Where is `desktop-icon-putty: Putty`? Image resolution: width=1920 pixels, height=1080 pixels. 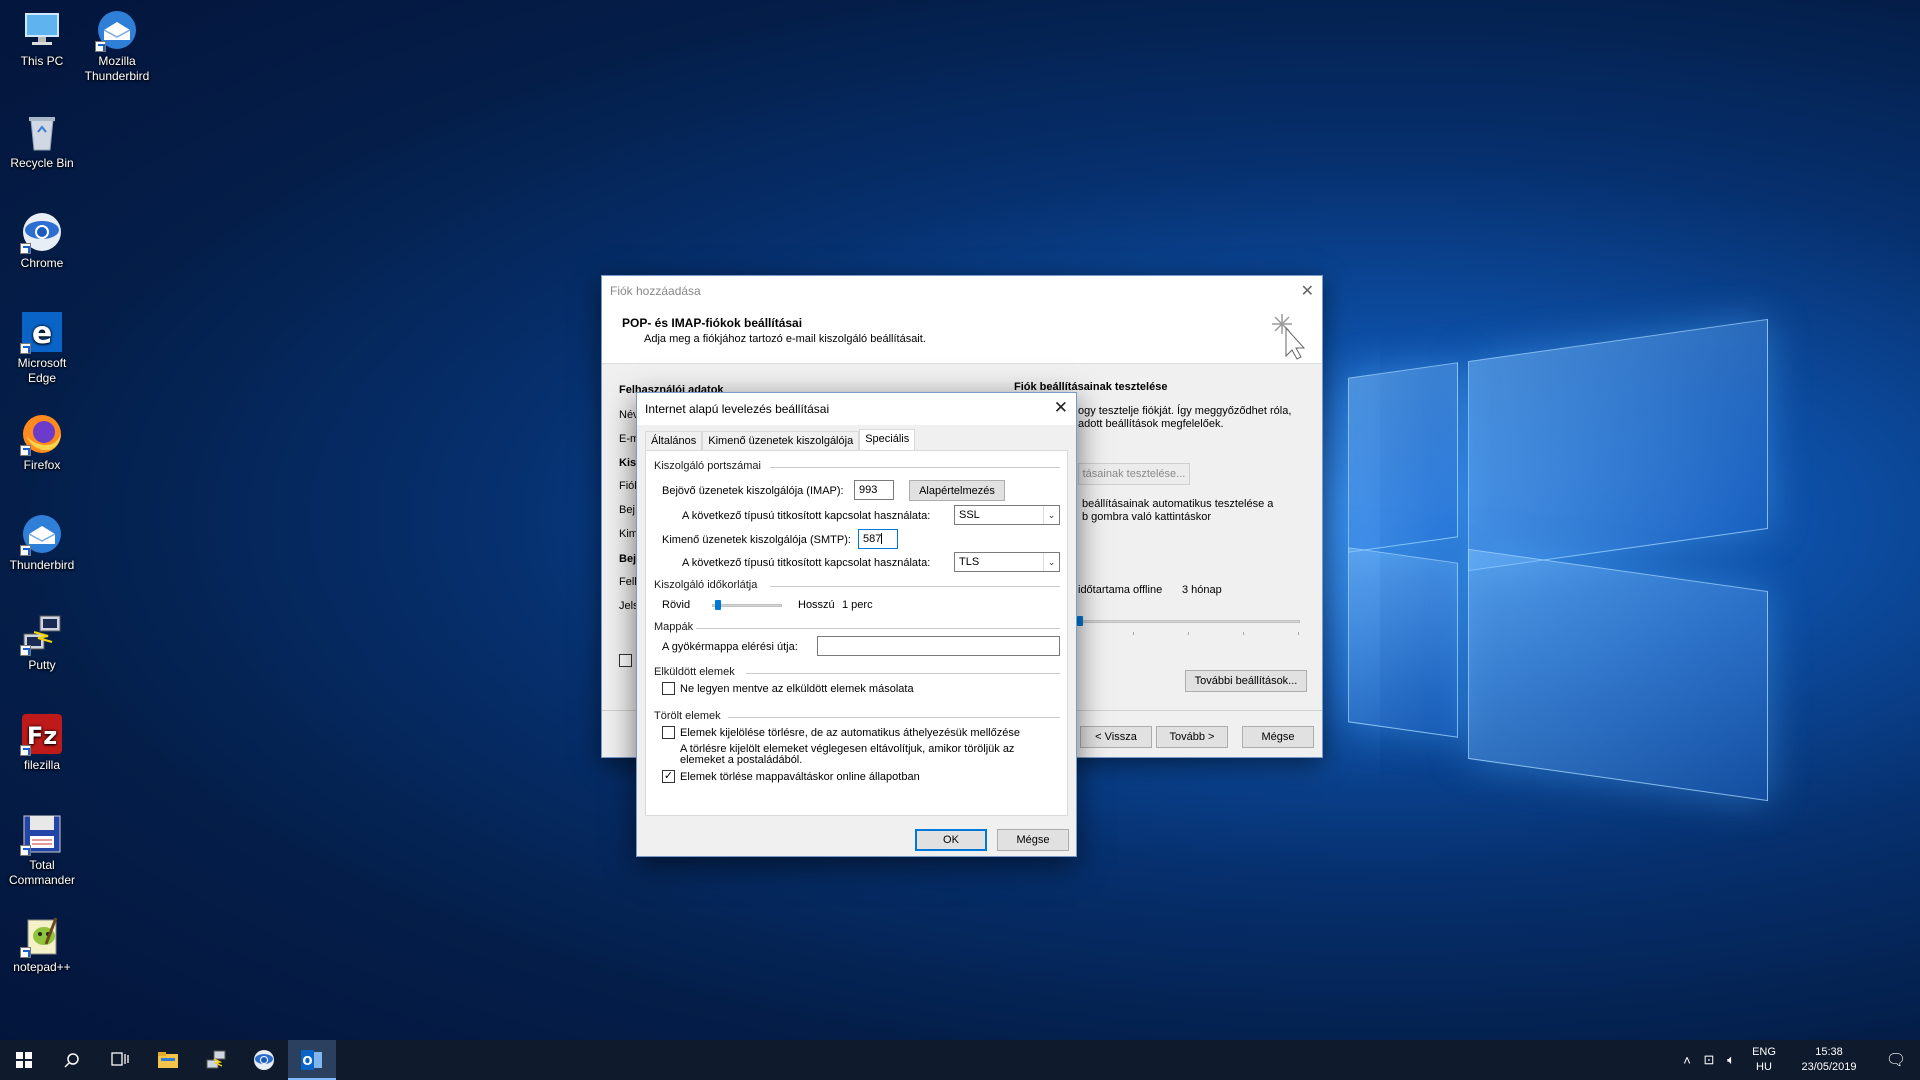
desktop-icon-putty: Putty is located at coordinates (42, 642).